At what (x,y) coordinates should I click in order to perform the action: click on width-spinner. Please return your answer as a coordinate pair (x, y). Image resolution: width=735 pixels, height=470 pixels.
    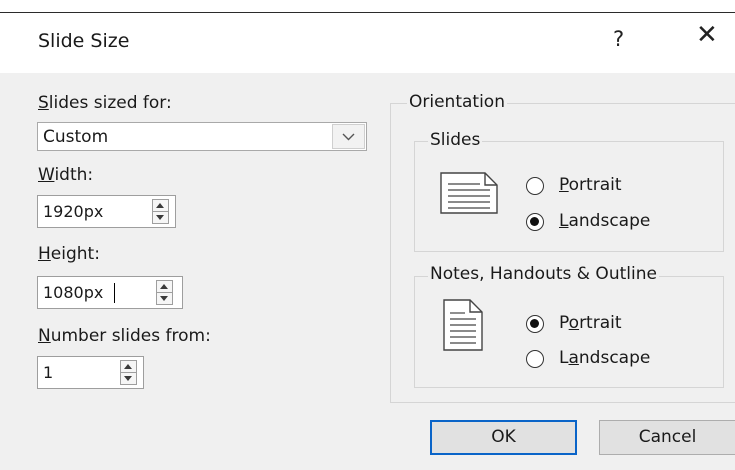
    Looking at the image, I should click on (160, 211).